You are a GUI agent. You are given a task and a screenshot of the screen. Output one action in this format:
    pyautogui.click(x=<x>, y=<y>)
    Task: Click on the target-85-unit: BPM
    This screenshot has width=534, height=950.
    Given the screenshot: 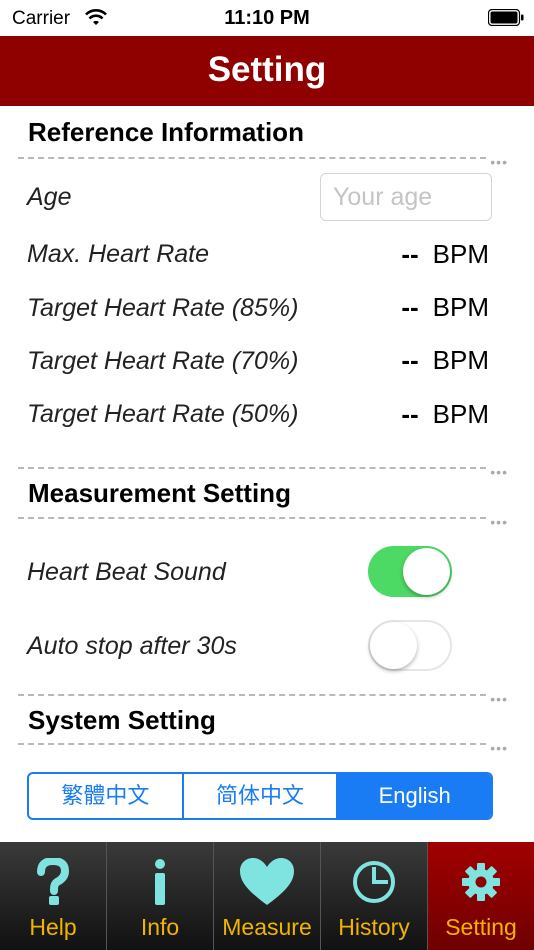 What is the action you would take?
    pyautogui.click(x=460, y=307)
    